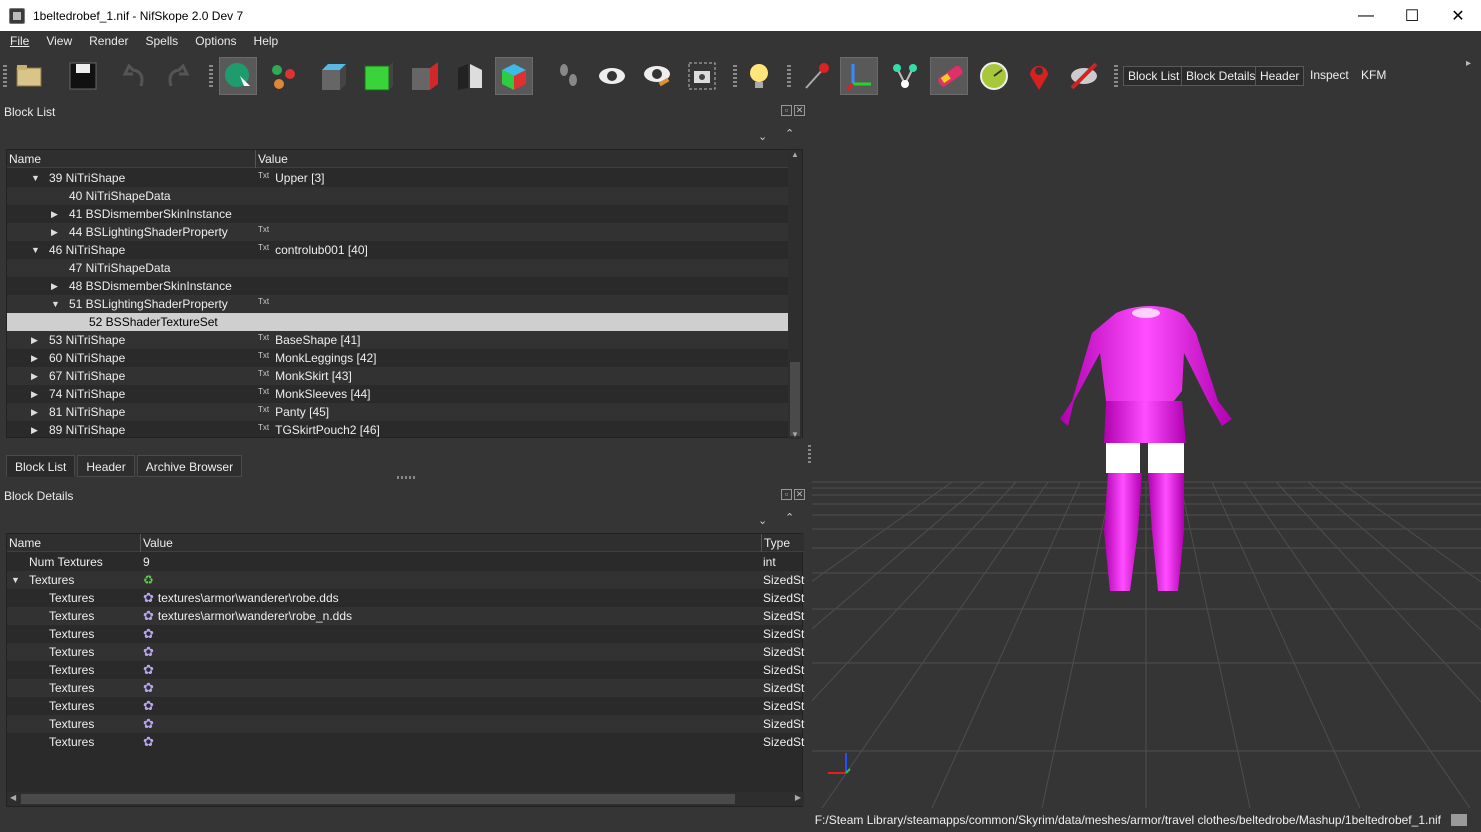  I want to click on tree-row: ▶ 48 BSDismemberSkinInstance, so click(397, 286).